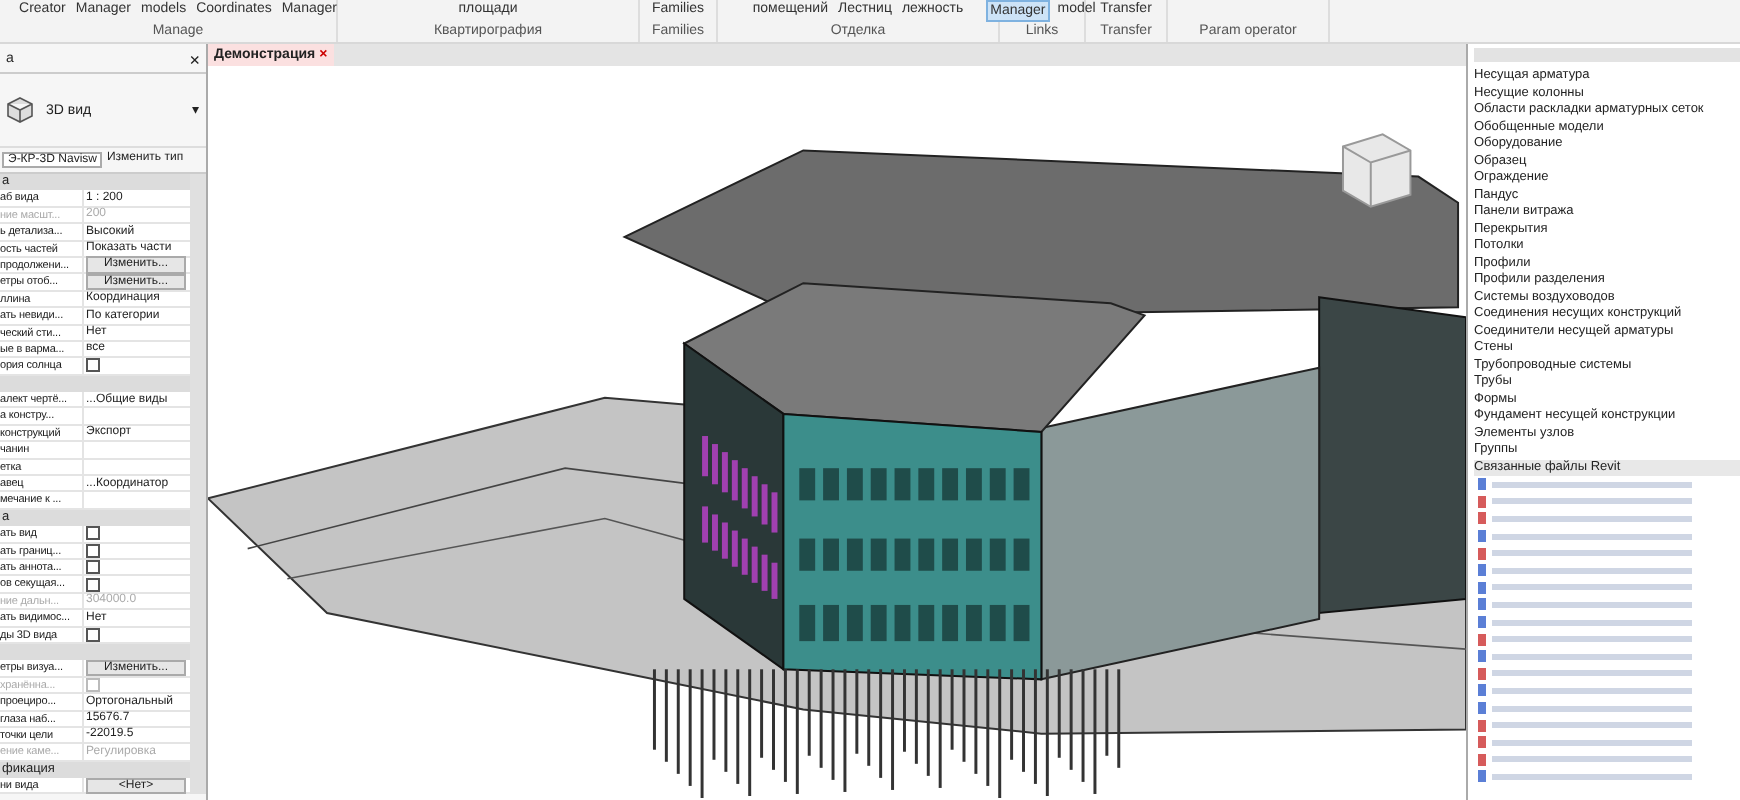  I want to click on close-button: ×, so click(194, 60).